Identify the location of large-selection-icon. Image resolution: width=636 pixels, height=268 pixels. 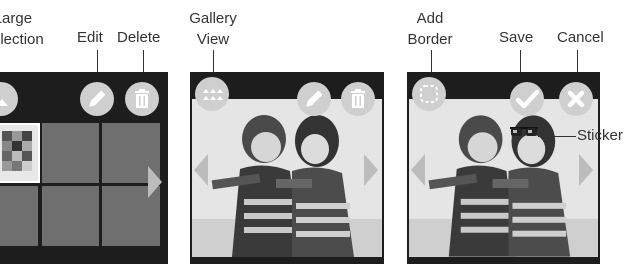
(4, 102).